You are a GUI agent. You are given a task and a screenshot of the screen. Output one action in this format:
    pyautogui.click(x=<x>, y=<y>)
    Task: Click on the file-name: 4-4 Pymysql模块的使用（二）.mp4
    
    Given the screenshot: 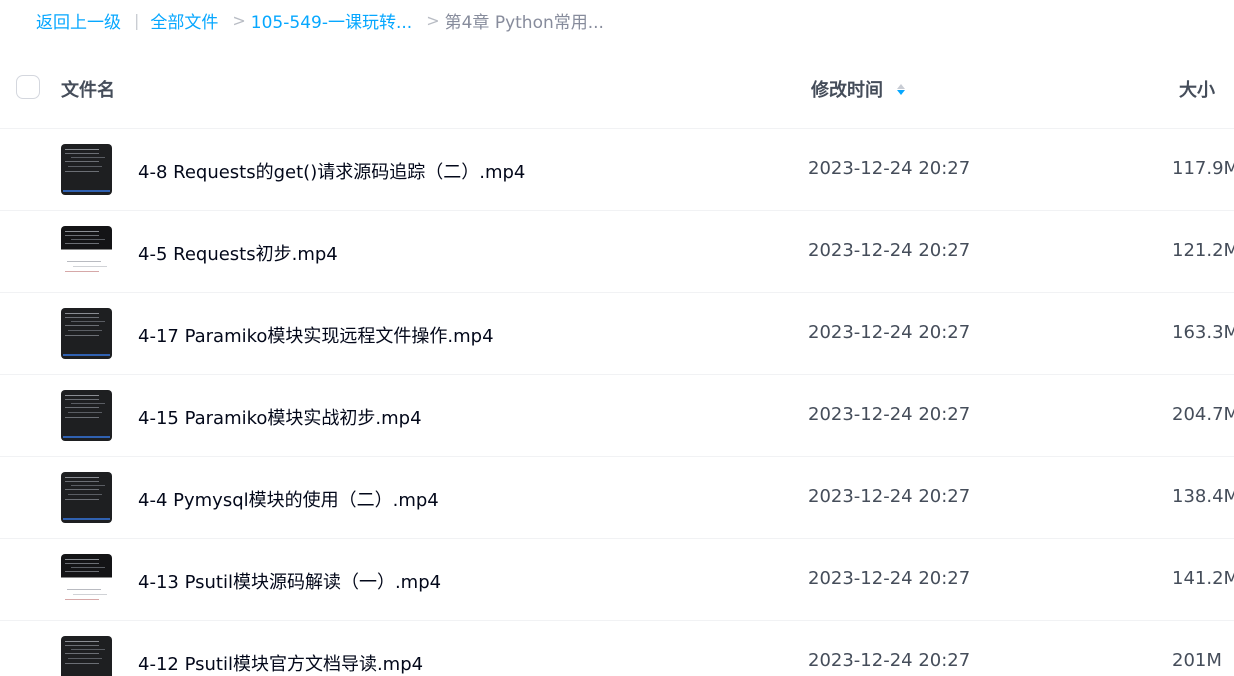 What is the action you would take?
    pyautogui.click(x=288, y=499)
    